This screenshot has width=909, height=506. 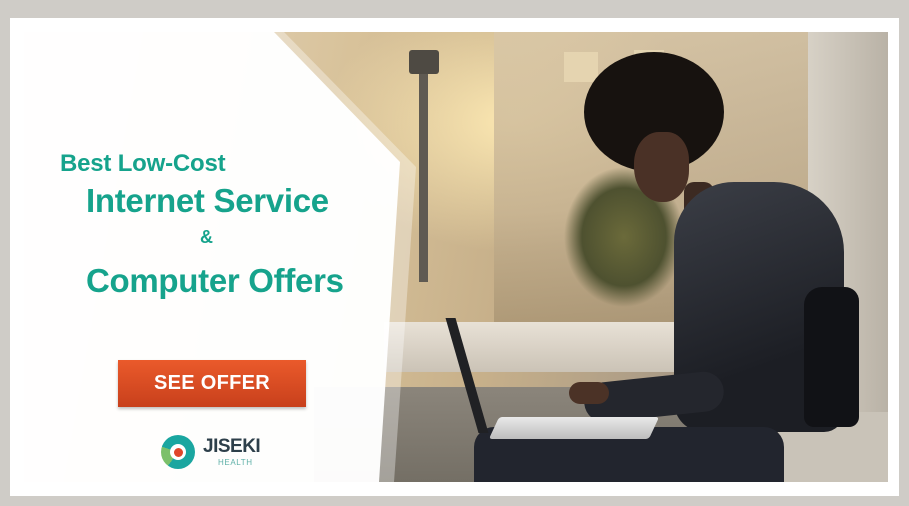 What do you see at coordinates (423, 167) in the screenshot?
I see `photo-lamp-post` at bounding box center [423, 167].